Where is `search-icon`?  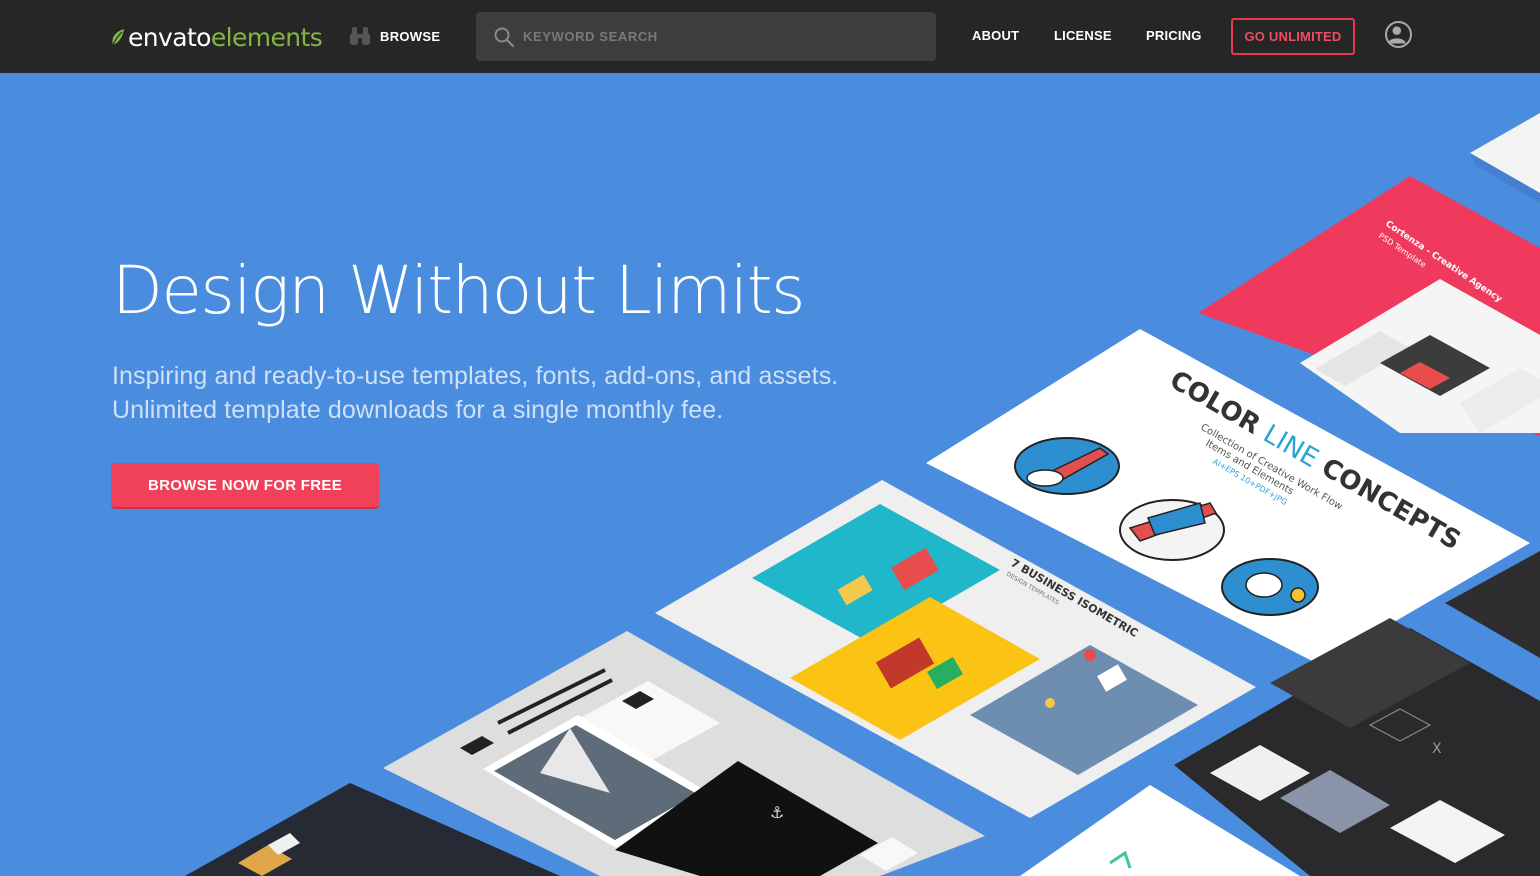 search-icon is located at coordinates (504, 37).